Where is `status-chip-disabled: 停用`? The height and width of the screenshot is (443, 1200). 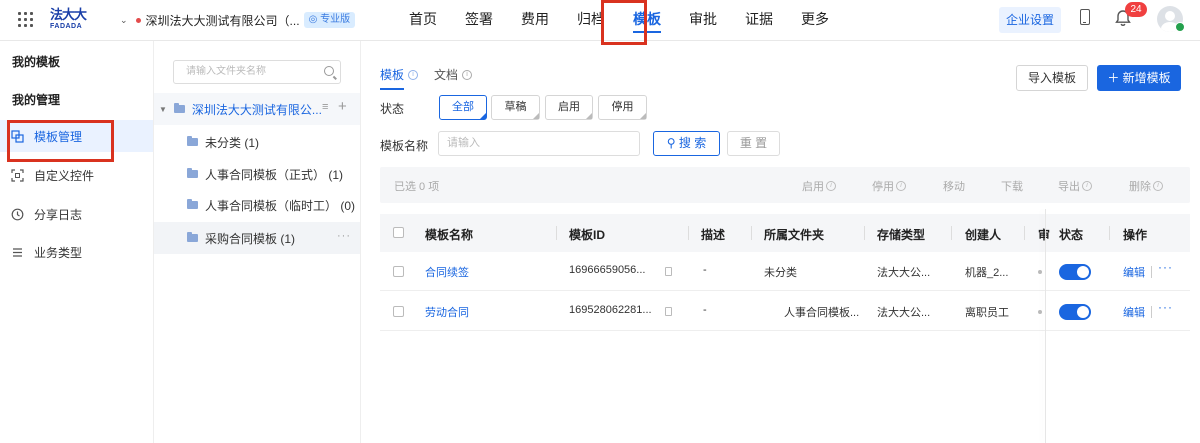 status-chip-disabled: 停用 is located at coordinates (622, 107).